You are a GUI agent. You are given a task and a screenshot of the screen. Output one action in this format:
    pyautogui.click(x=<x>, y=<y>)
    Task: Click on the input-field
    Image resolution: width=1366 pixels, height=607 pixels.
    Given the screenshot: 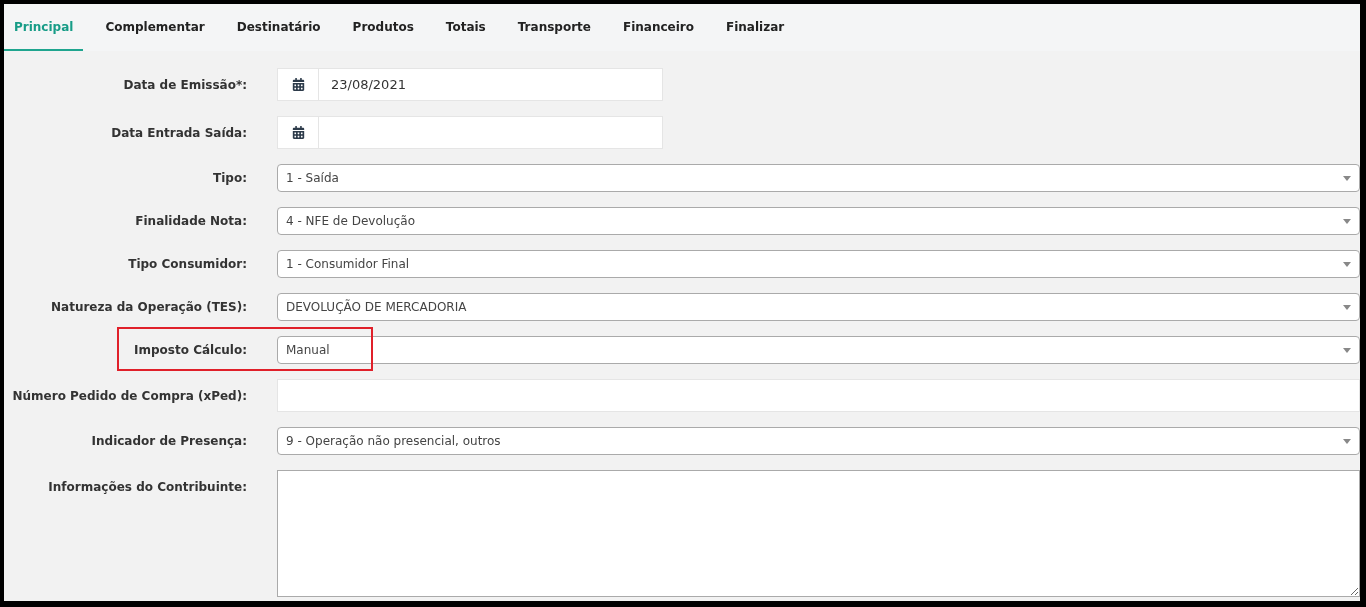 What is the action you would take?
    pyautogui.click(x=818, y=395)
    